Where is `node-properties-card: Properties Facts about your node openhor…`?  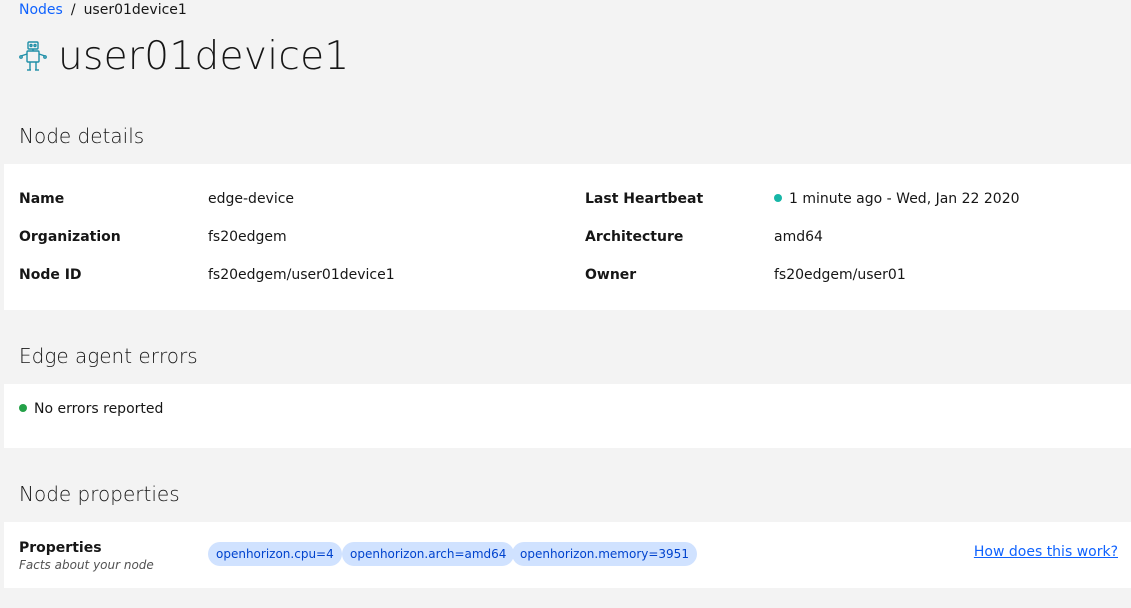
node-properties-card: Properties Facts about your node openhor… is located at coordinates (567, 555).